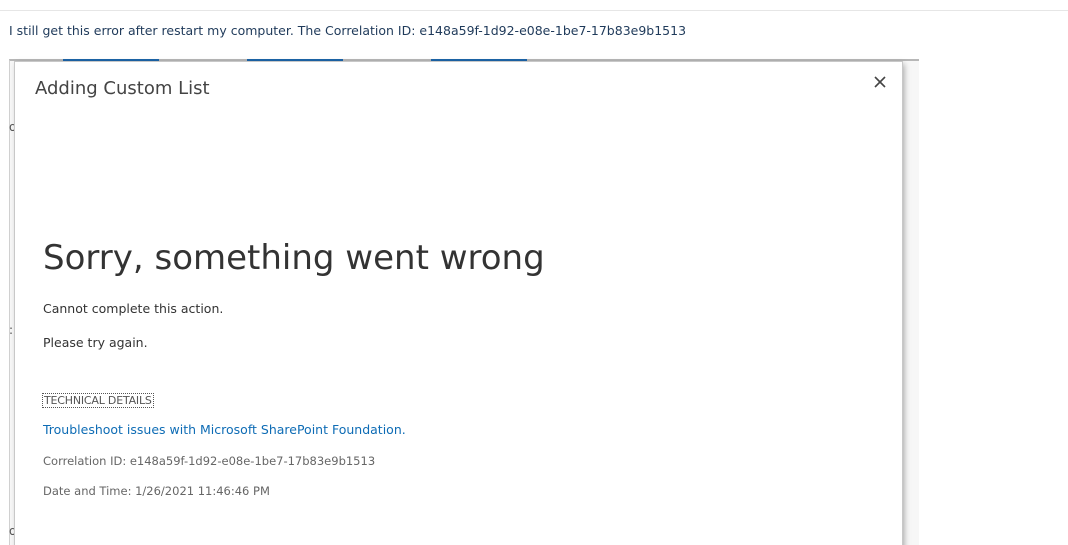  What do you see at coordinates (95, 342) in the screenshot?
I see `retry-message: Please try again.` at bounding box center [95, 342].